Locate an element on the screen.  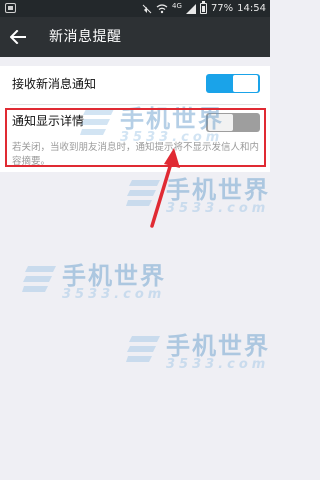
back-button is located at coordinates (18, 37).